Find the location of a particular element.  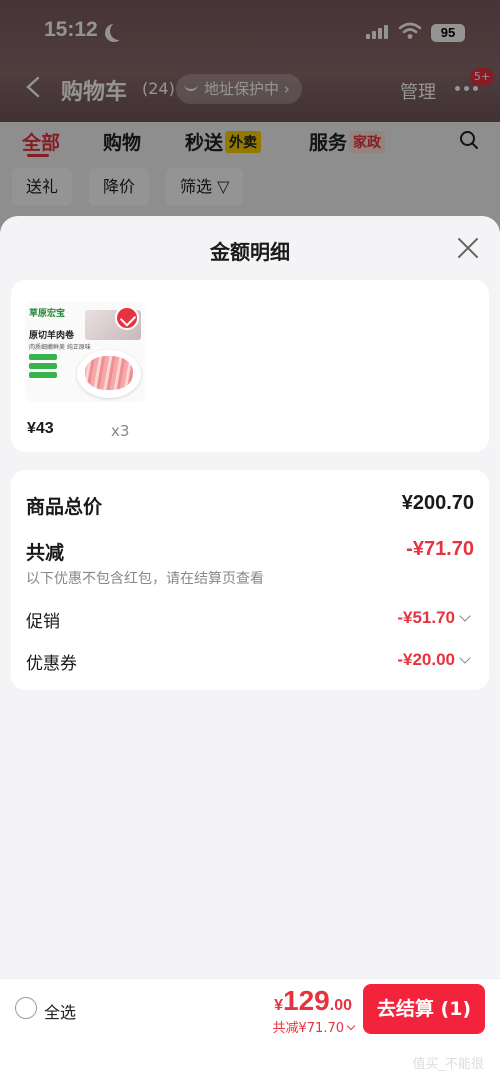

total-decimal: .00 is located at coordinates (340, 1005).